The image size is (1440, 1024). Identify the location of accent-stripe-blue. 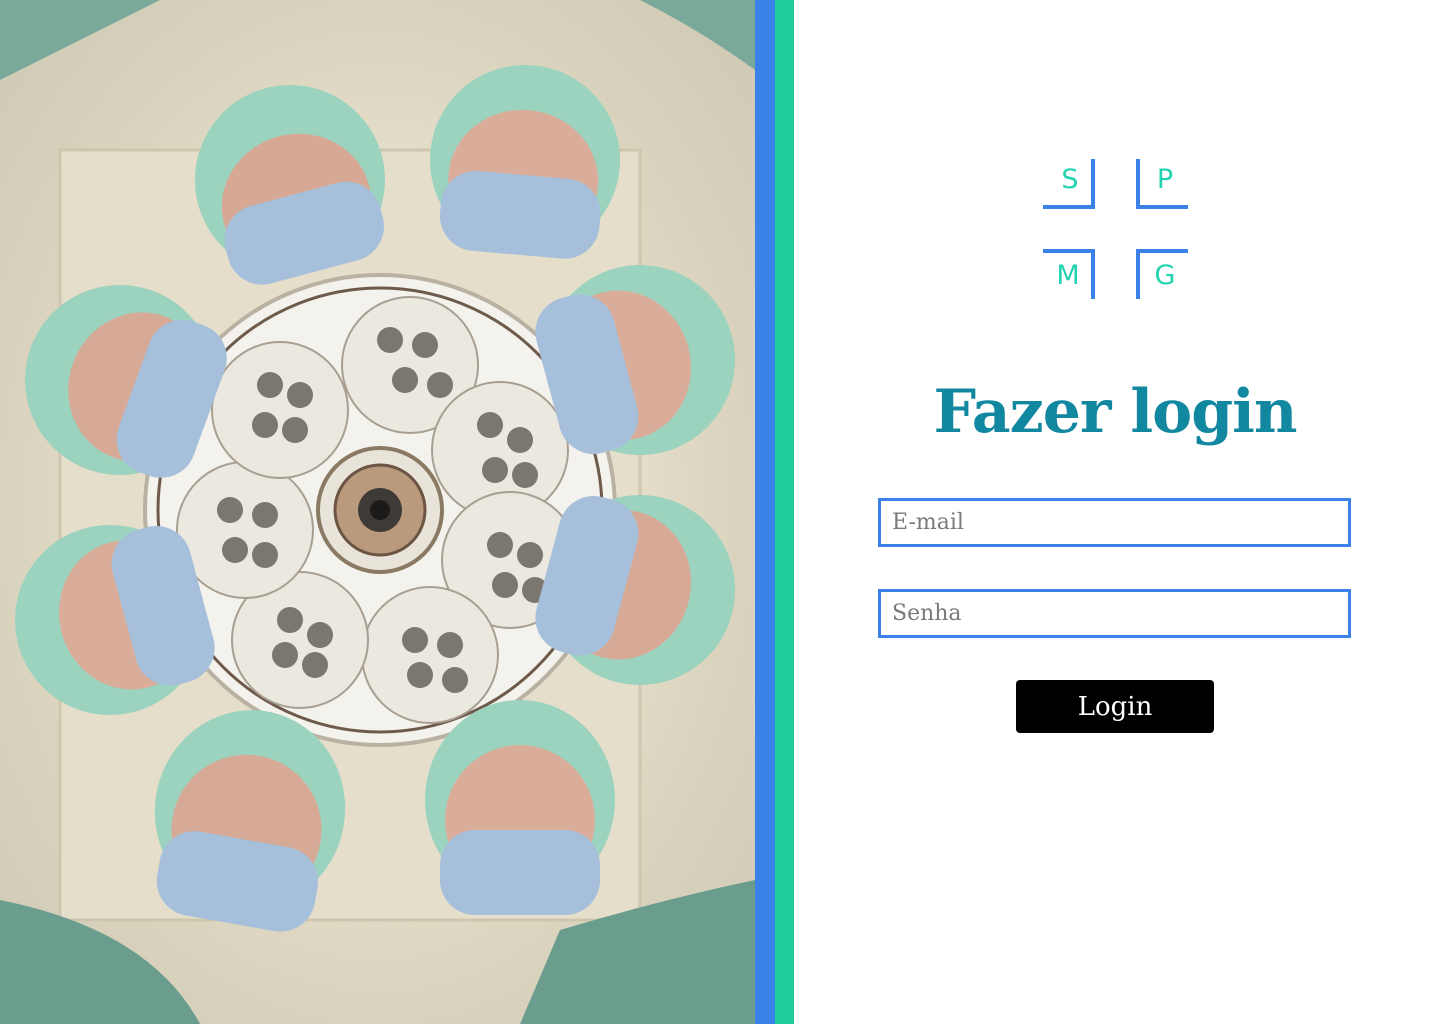
(765, 512).